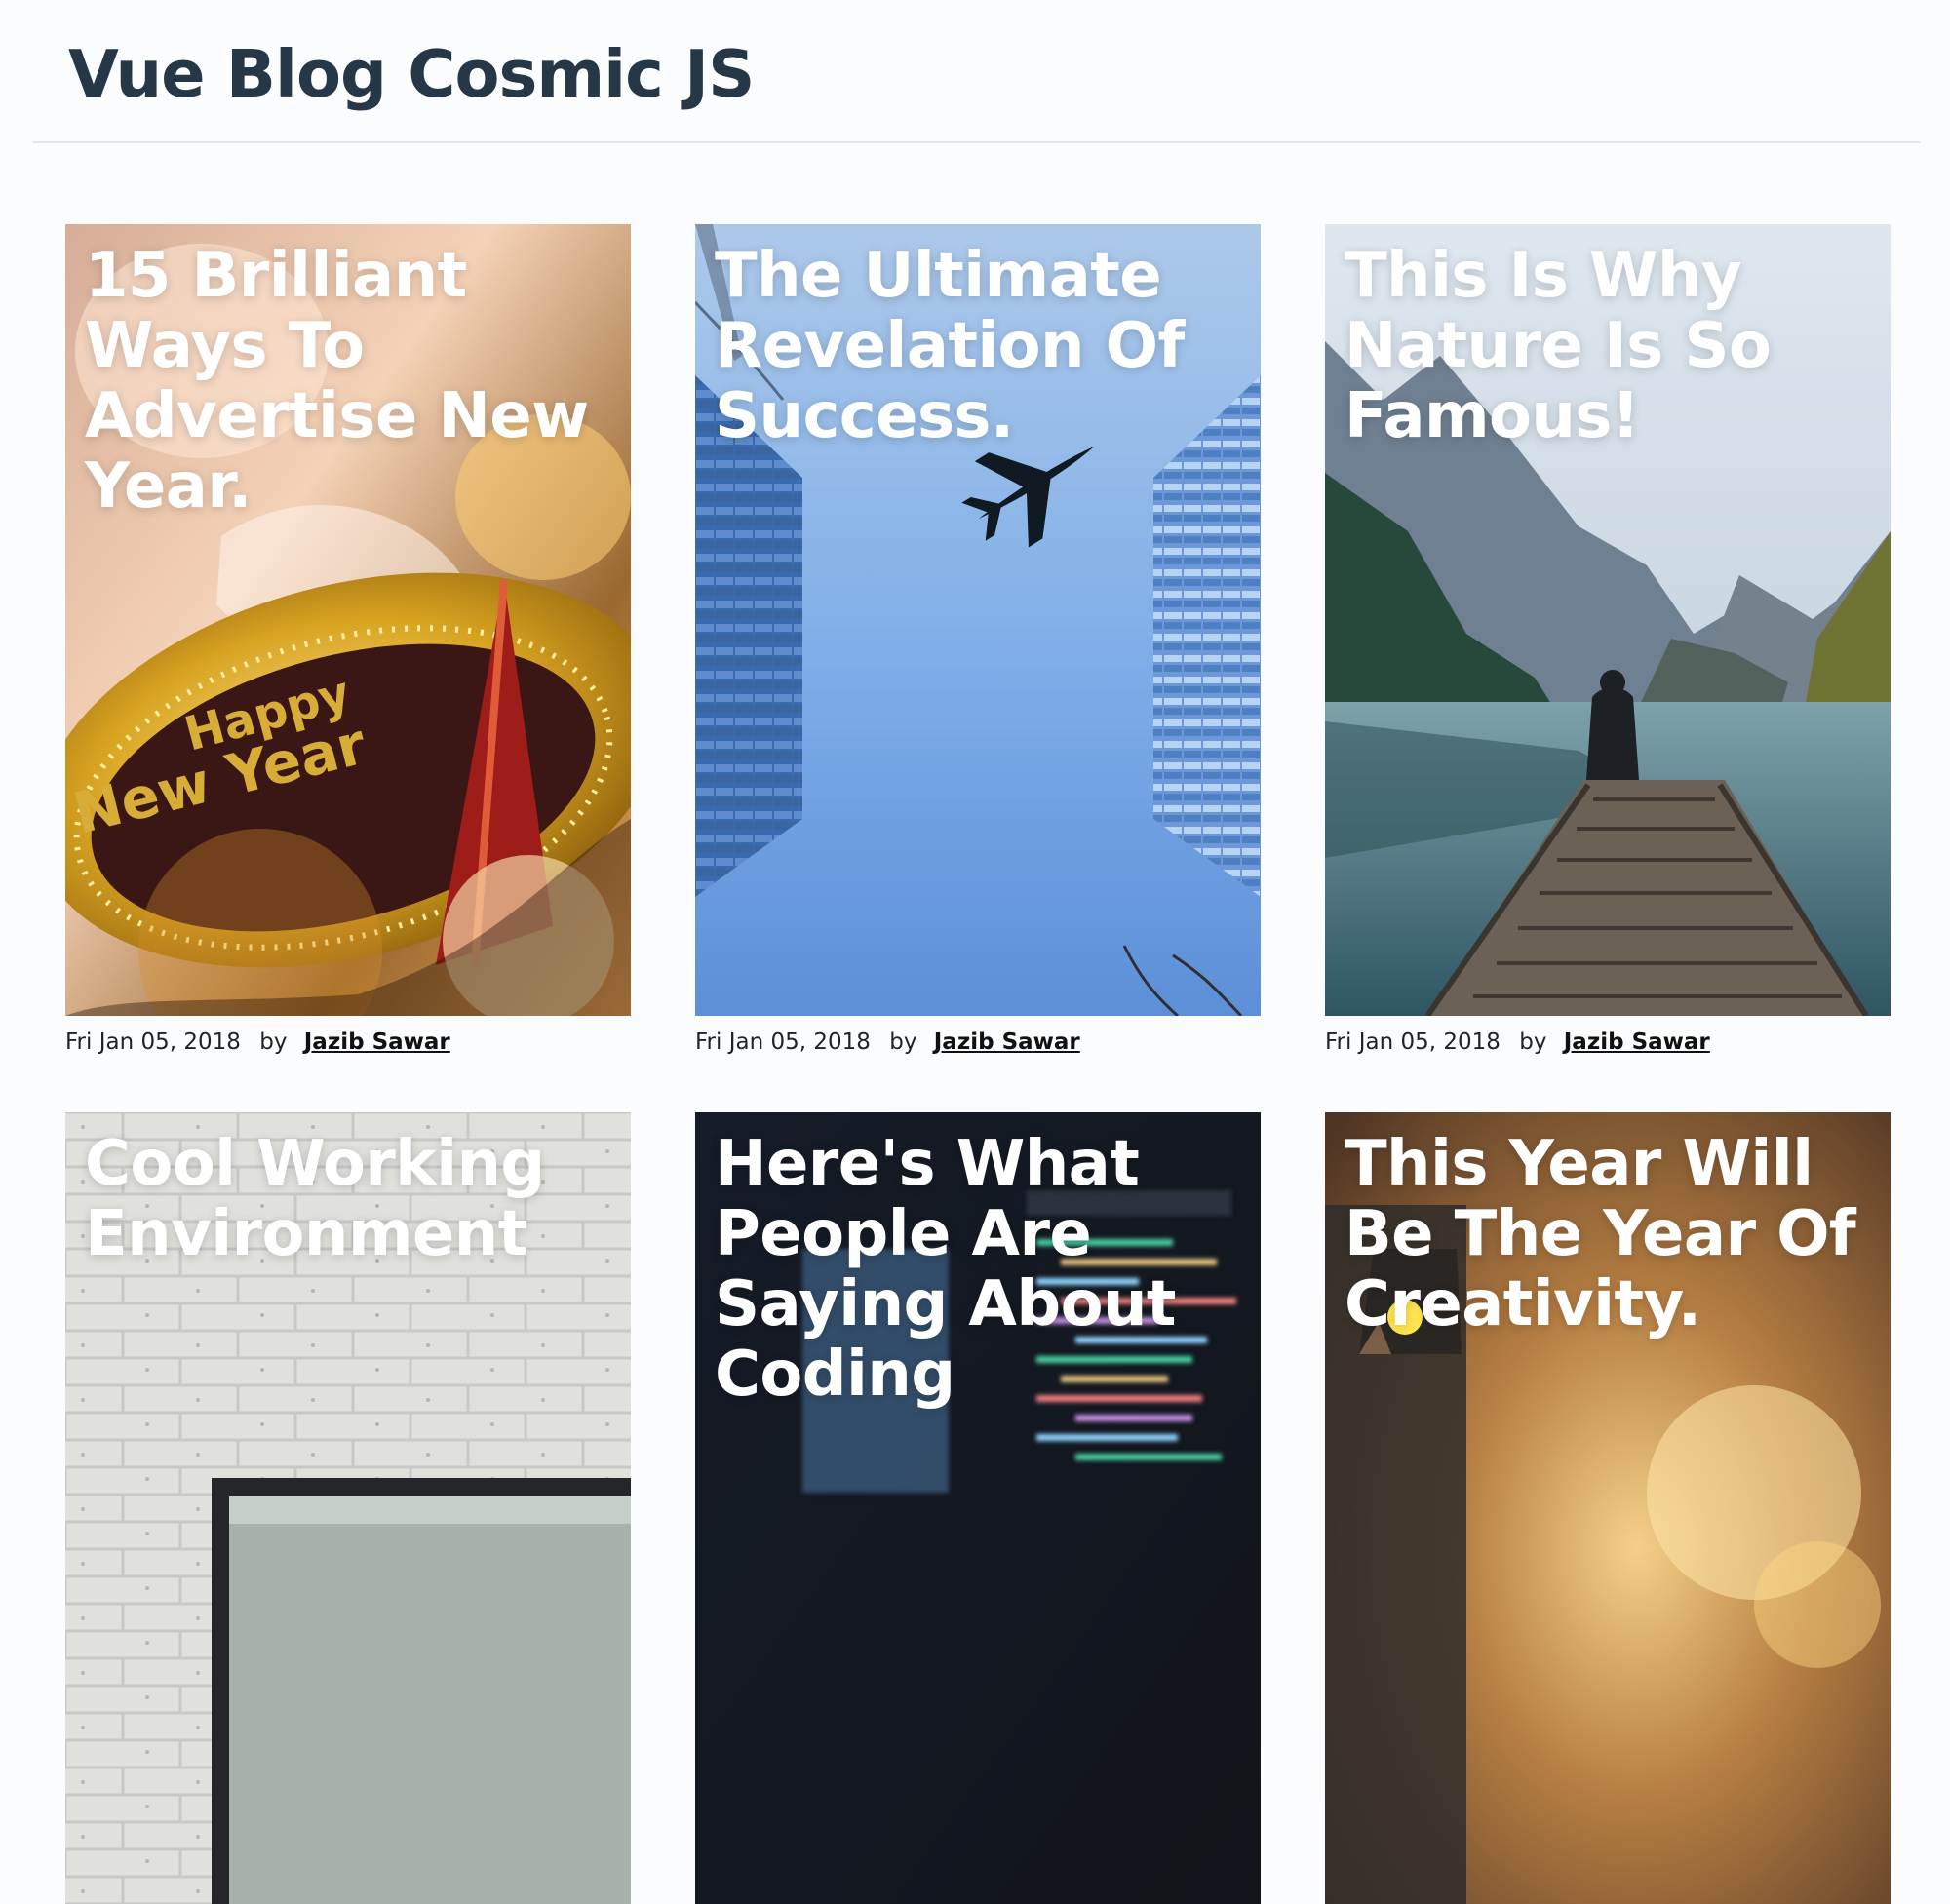 The image size is (1950, 1904). I want to click on post-thumbnail-link: The Ultimate Revelation Of Success., so click(978, 620).